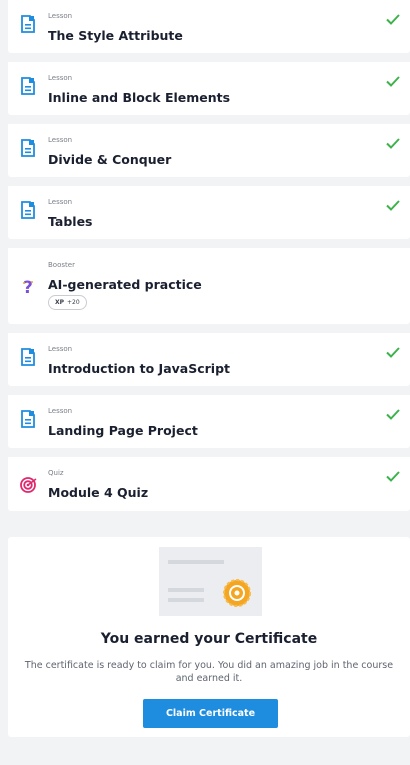  I want to click on list-item: Quiz Module 4 Quiz, so click(209, 484).